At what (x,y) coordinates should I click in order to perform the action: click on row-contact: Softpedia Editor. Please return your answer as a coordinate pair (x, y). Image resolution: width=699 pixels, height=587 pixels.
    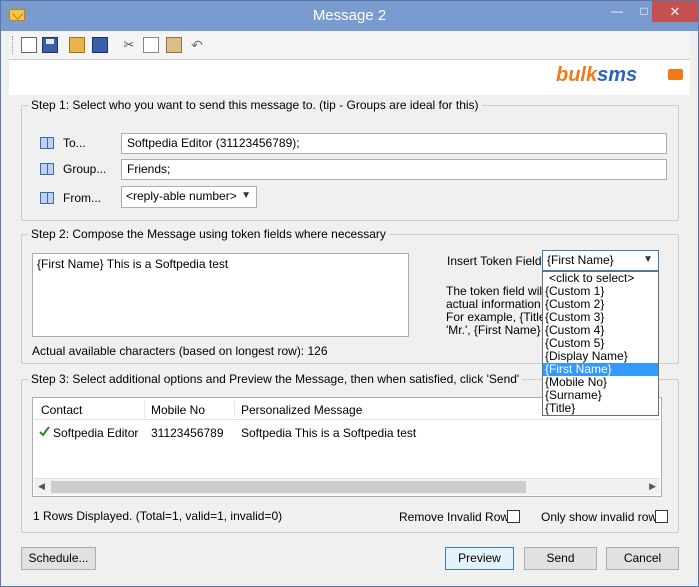
    Looking at the image, I should click on (95, 433).